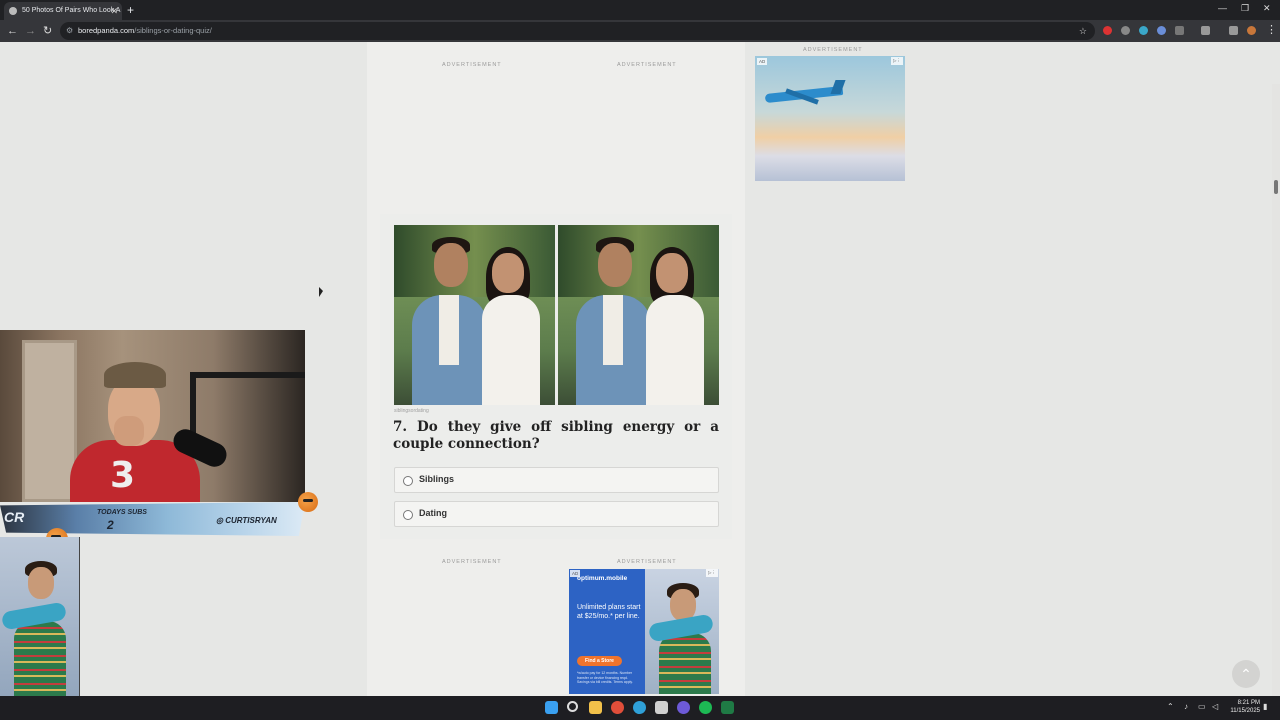 The width and height of the screenshot is (1280, 720). What do you see at coordinates (437, 479) in the screenshot?
I see `answer-label: Siblings` at bounding box center [437, 479].